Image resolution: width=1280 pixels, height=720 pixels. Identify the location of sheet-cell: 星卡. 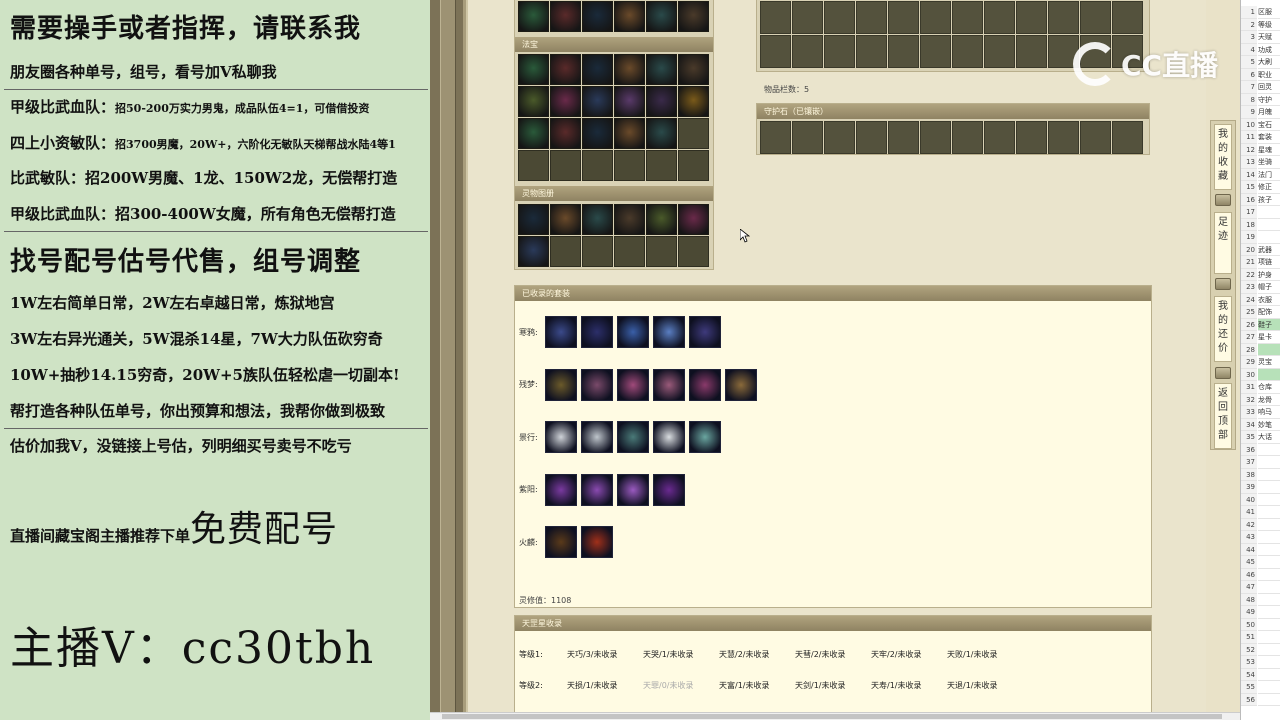
(1269, 337).